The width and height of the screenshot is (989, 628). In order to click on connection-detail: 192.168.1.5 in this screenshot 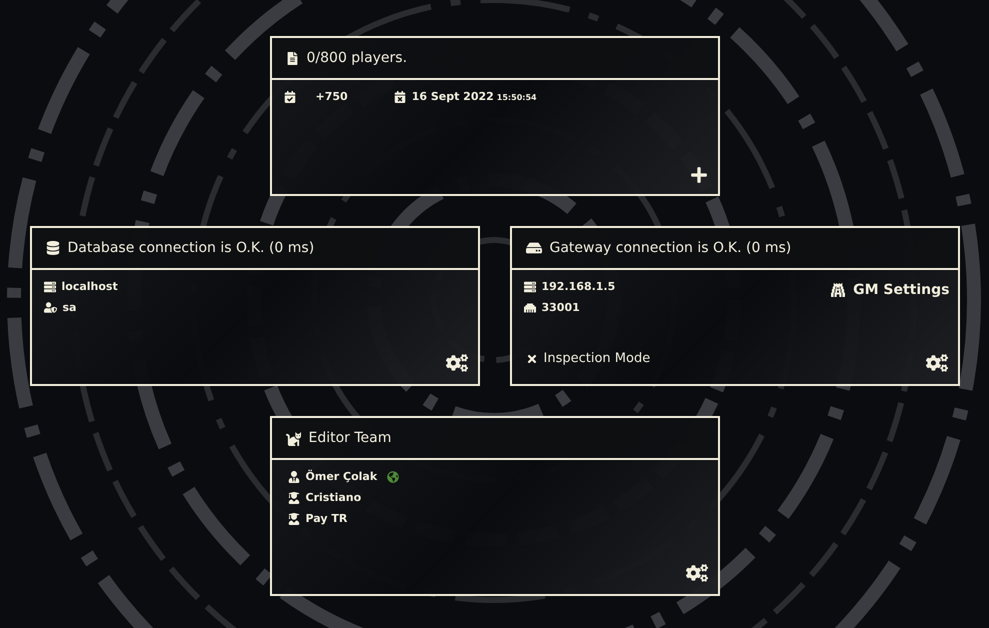, I will do `click(579, 286)`.